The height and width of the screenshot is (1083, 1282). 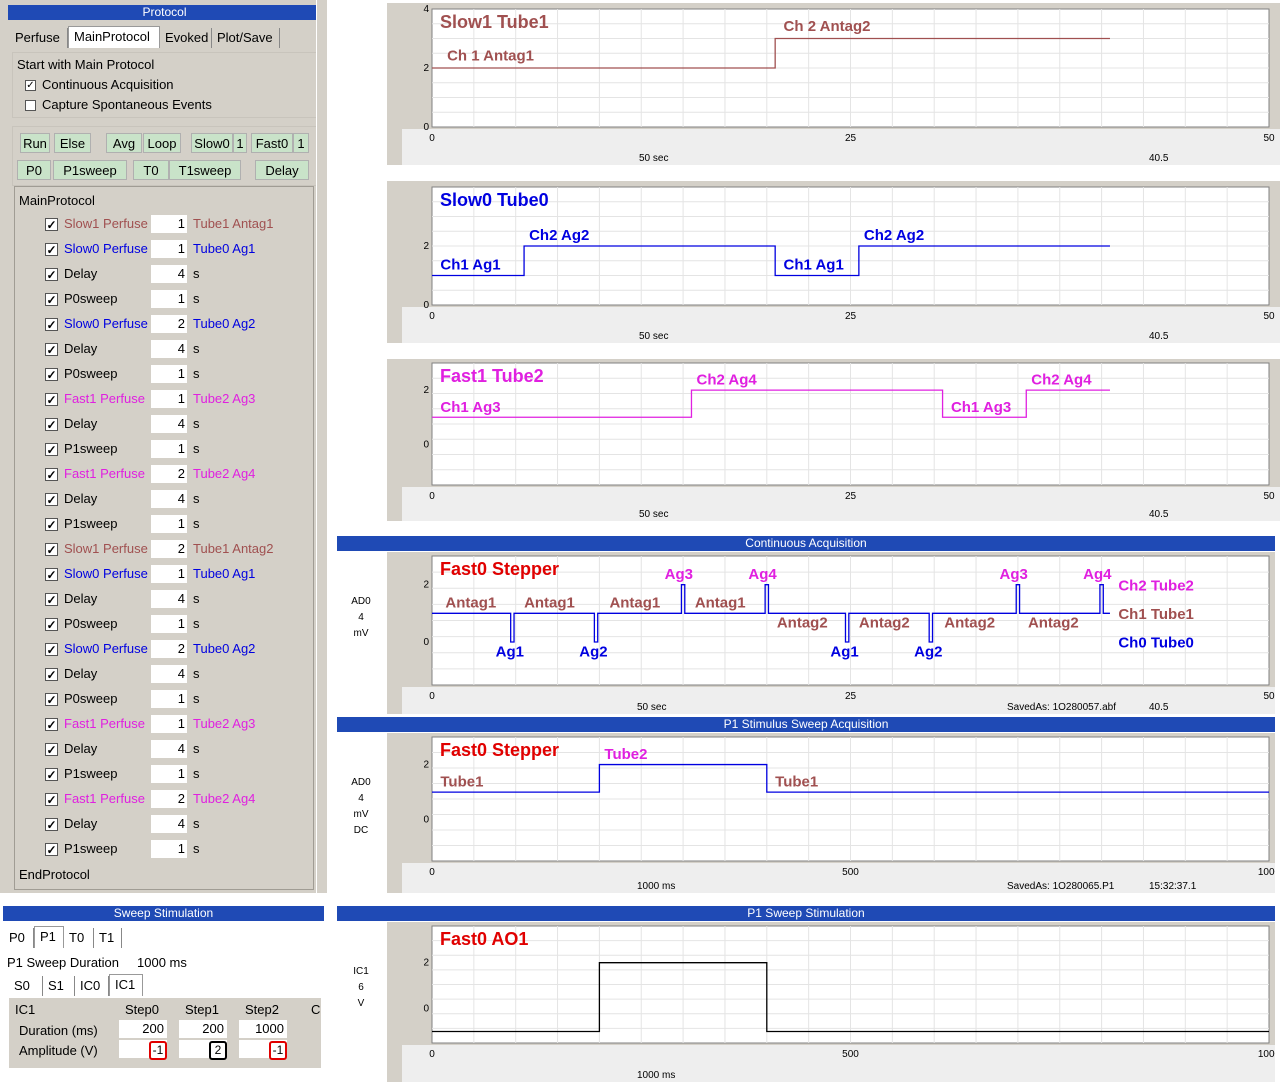 What do you see at coordinates (92, 986) in the screenshot?
I see `sweep-subtab-ic0: IC0` at bounding box center [92, 986].